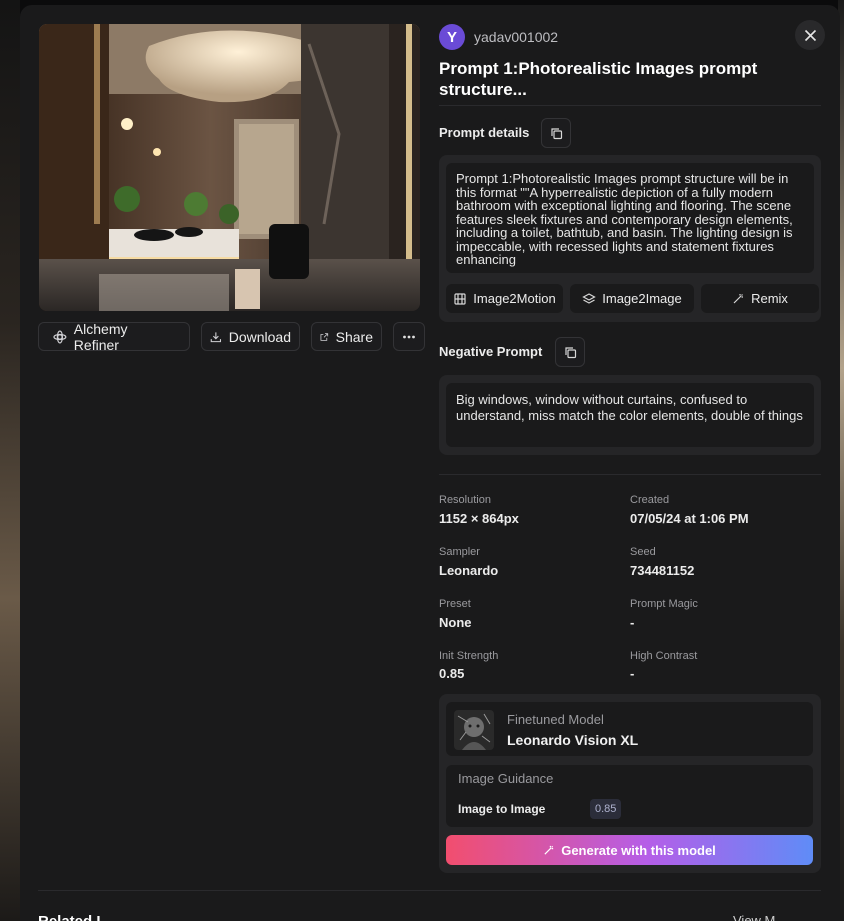 The image size is (844, 921). Describe the element at coordinates (354, 336) in the screenshot. I see `share-label: Share` at that location.